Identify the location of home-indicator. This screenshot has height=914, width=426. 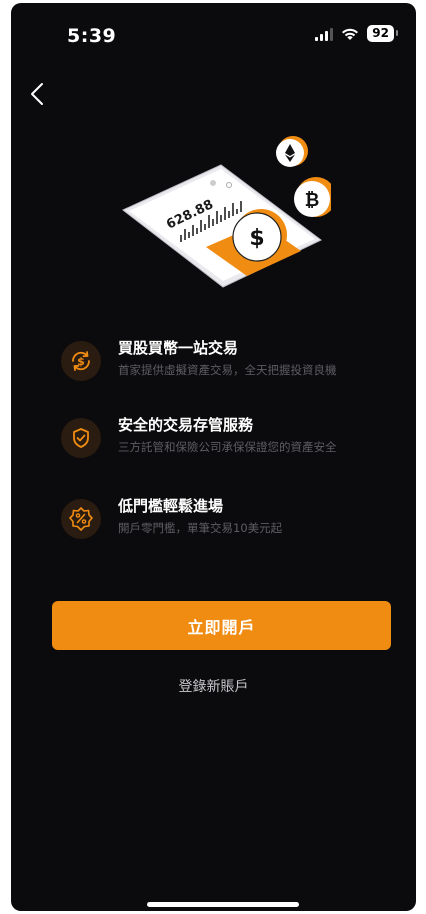
(223, 904).